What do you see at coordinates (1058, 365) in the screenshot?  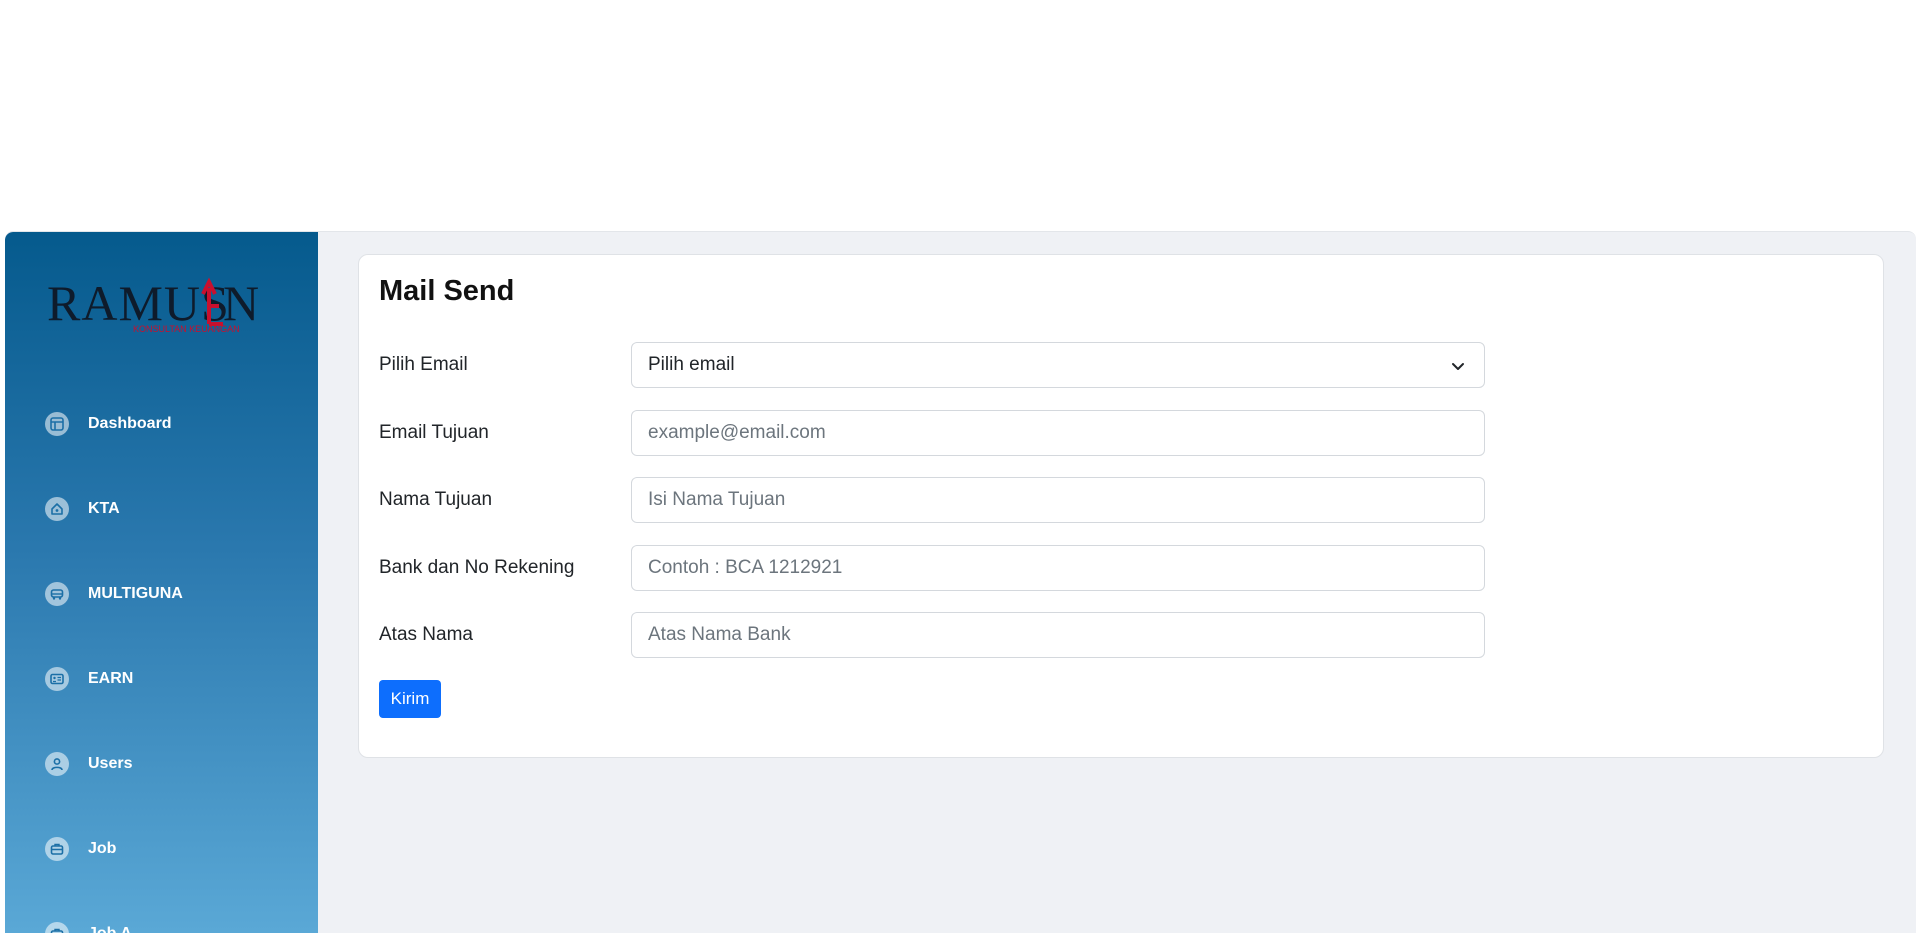 I see `pilih-email-select: Pilih email` at bounding box center [1058, 365].